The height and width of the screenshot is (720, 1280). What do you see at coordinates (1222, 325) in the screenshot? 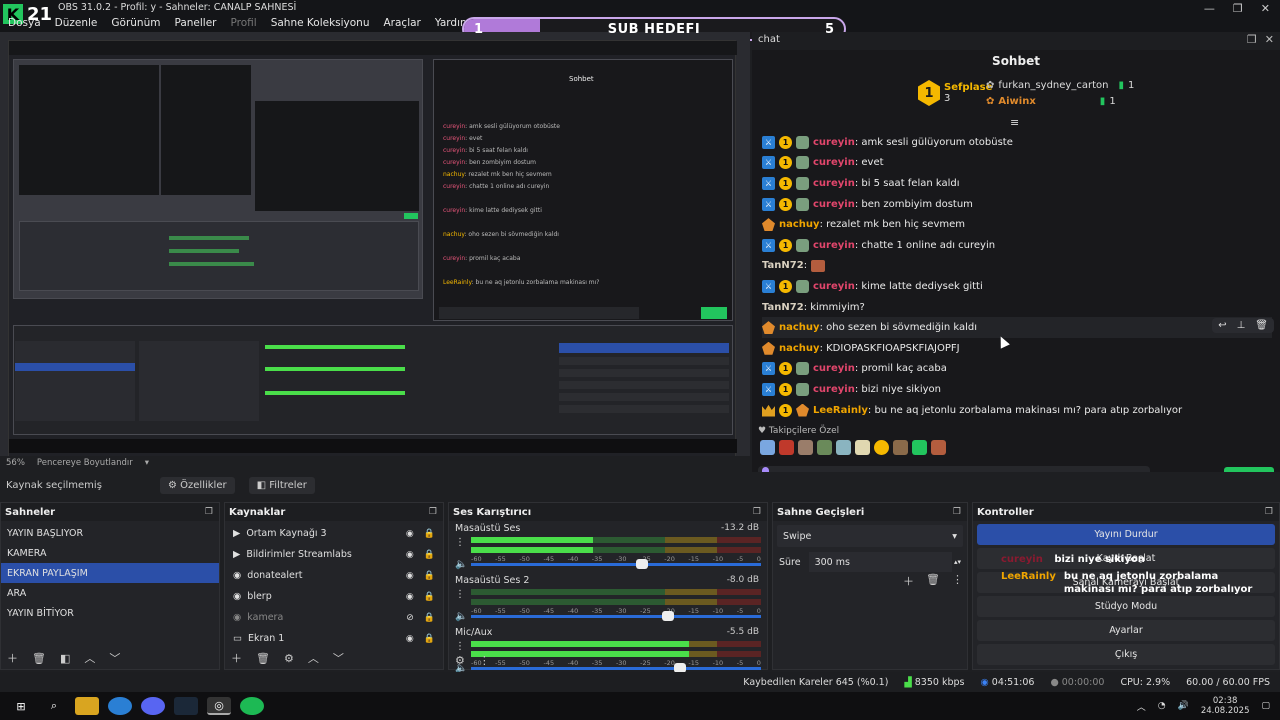
I see `reply-icon: ↩` at bounding box center [1222, 325].